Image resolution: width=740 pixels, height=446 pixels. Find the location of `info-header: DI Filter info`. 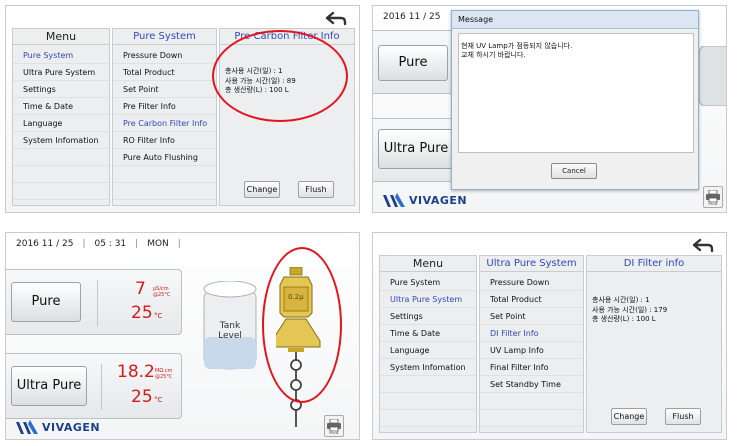

info-header: DI Filter info is located at coordinates (654, 264).